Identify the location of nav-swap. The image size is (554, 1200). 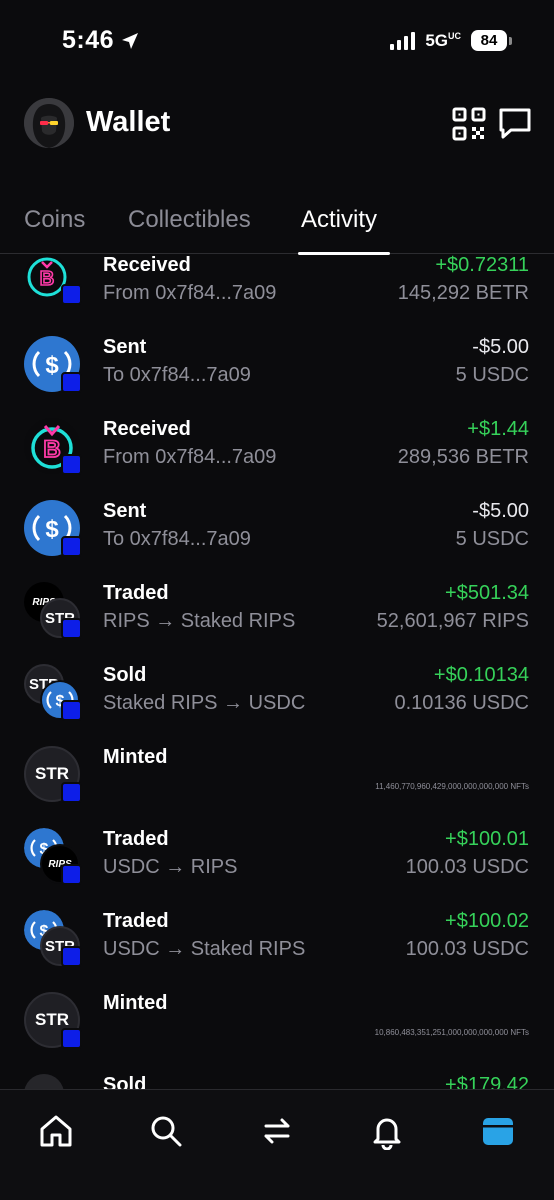
(277, 1131).